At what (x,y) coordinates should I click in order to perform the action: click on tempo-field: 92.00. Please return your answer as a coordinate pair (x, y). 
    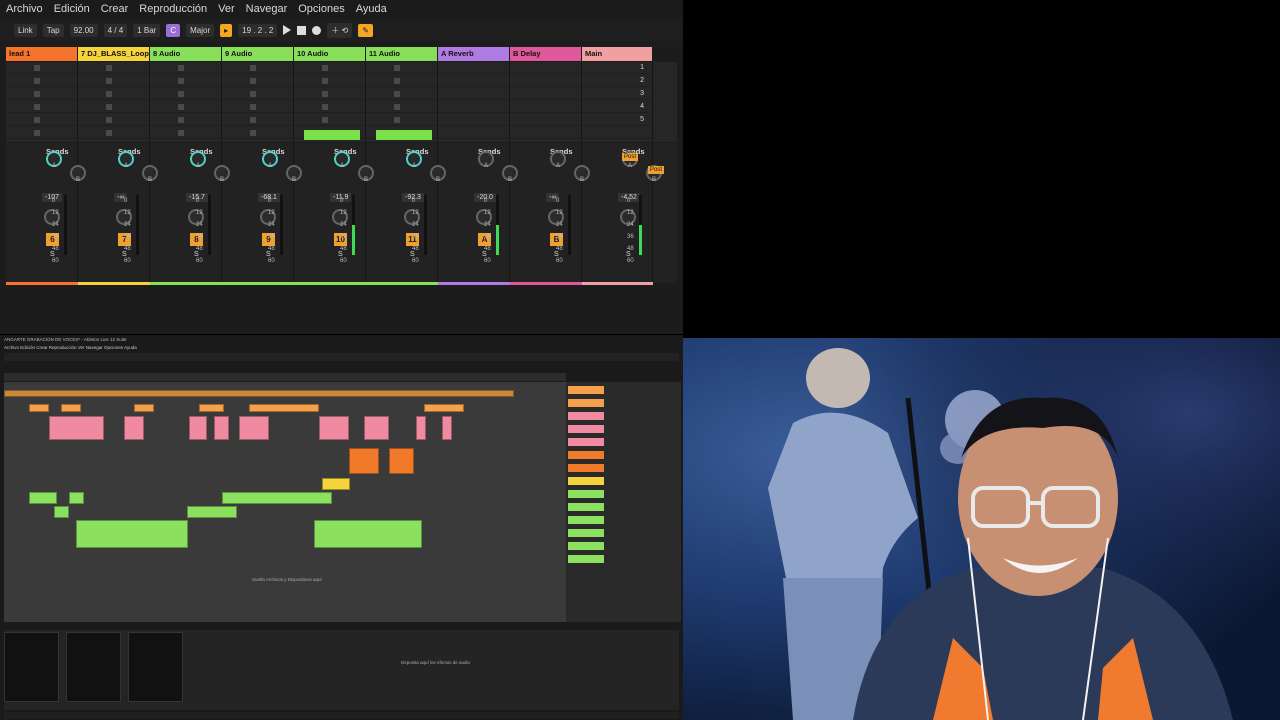
    Looking at the image, I should click on (83, 30).